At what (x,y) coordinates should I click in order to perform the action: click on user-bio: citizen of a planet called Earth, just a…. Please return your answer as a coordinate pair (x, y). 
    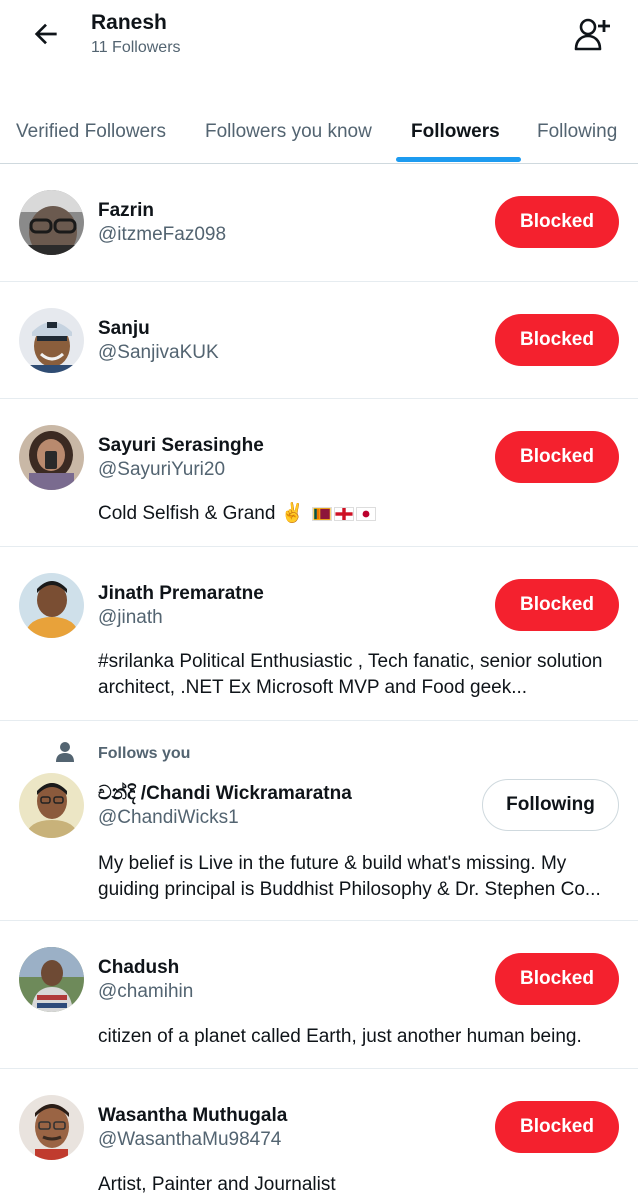
    Looking at the image, I should click on (340, 1036).